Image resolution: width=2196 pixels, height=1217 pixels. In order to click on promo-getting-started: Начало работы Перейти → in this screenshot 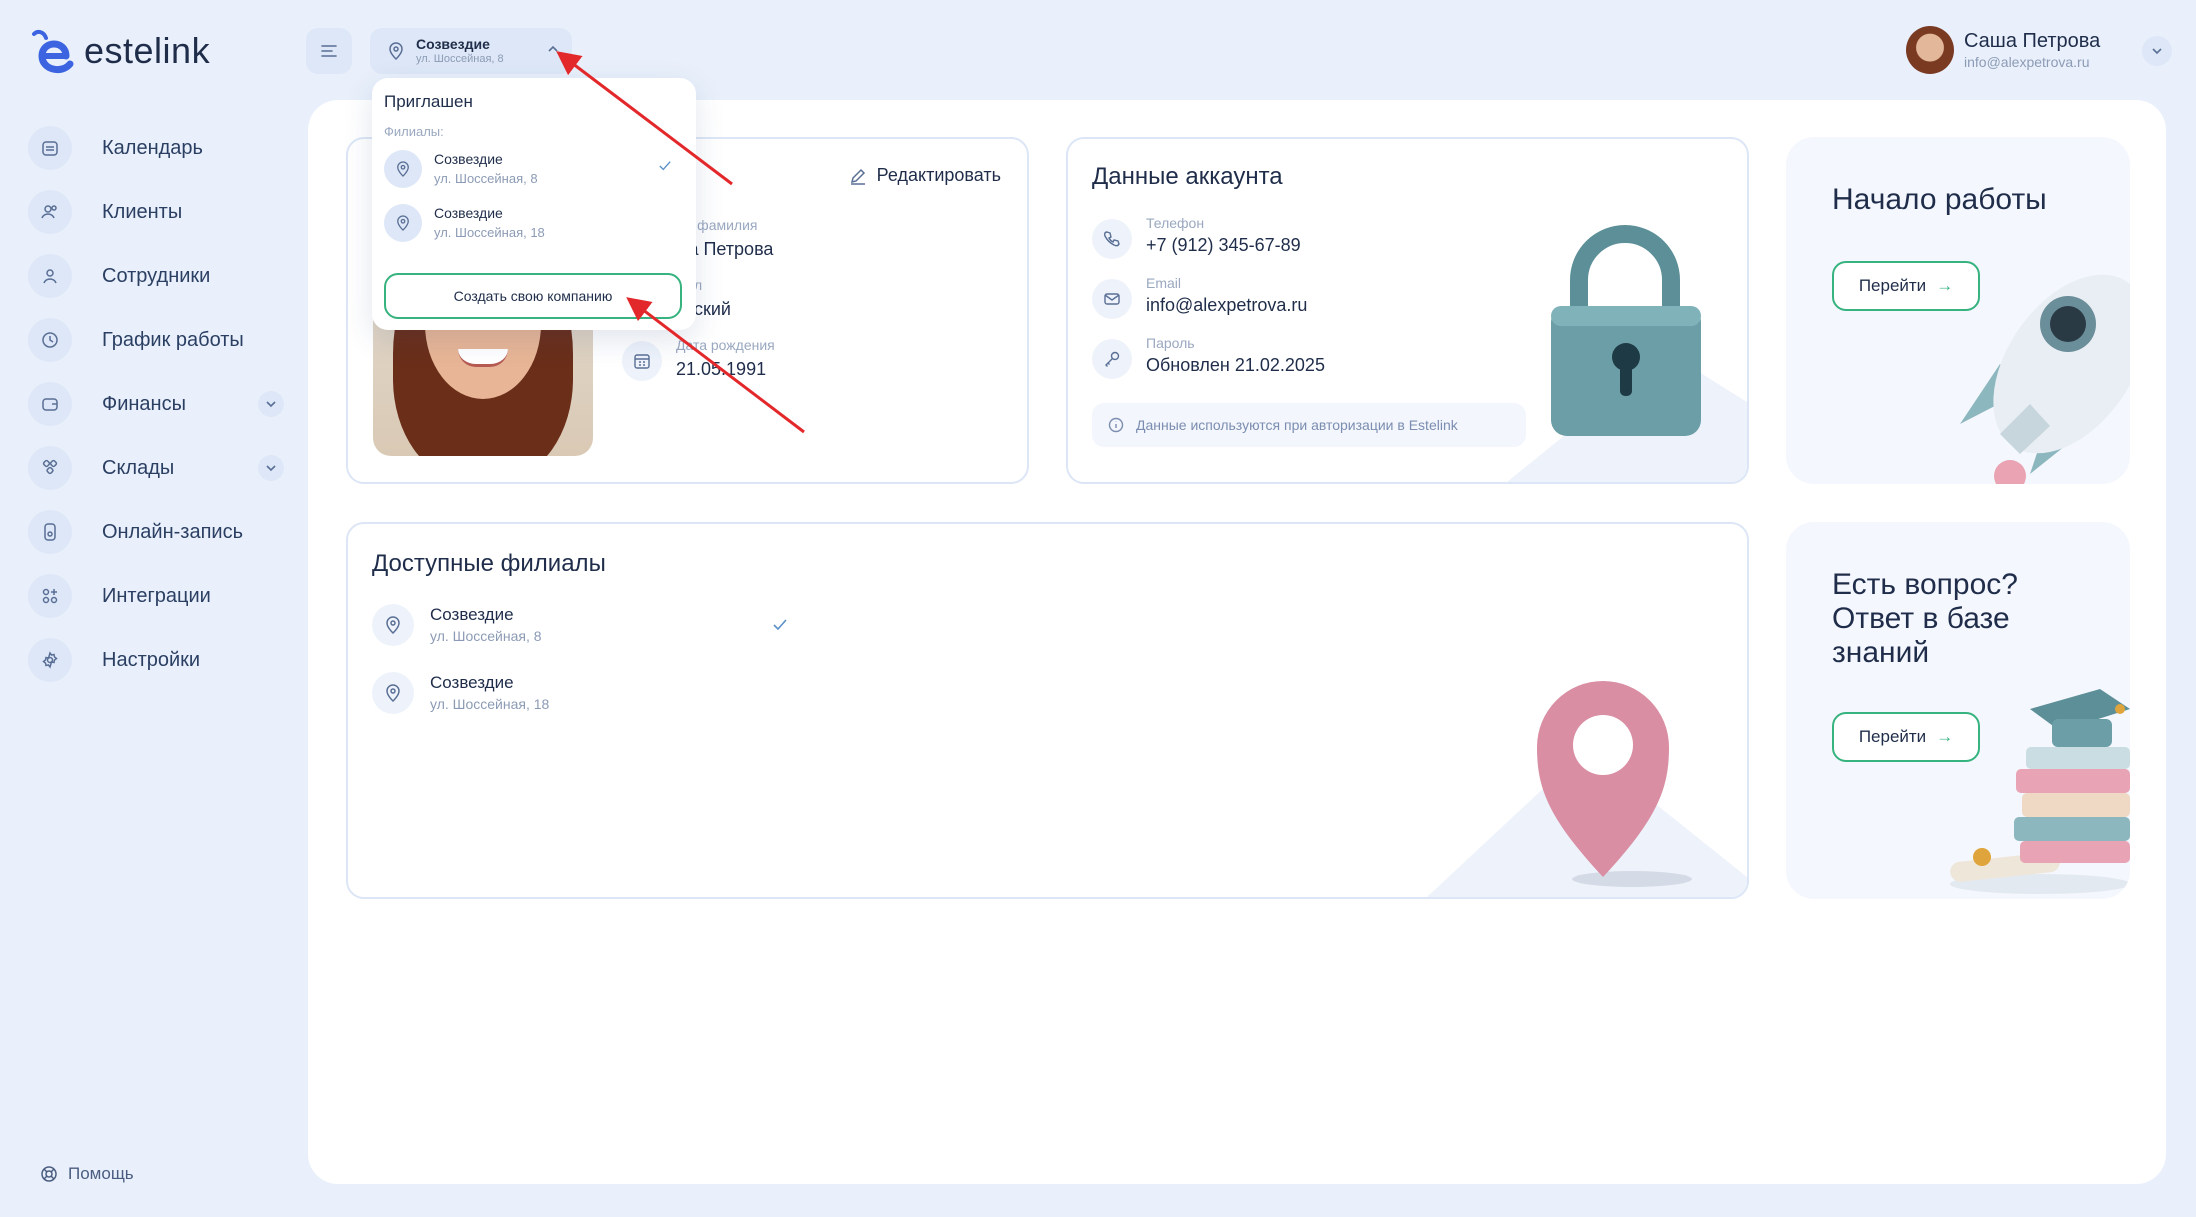, I will do `click(1958, 310)`.